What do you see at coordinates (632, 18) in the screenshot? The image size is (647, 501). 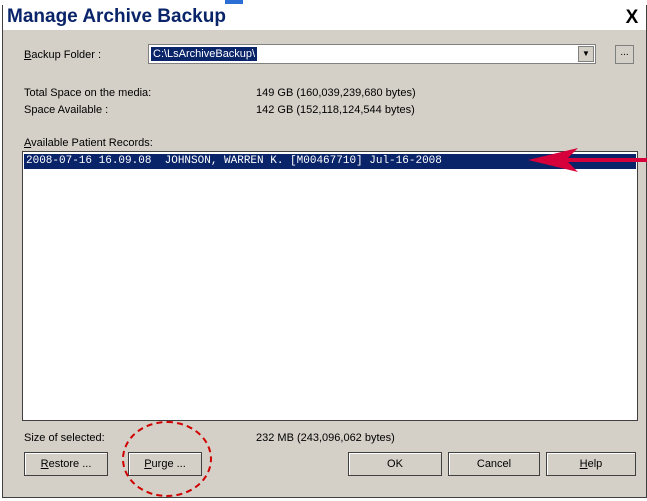 I see `close-button: X` at bounding box center [632, 18].